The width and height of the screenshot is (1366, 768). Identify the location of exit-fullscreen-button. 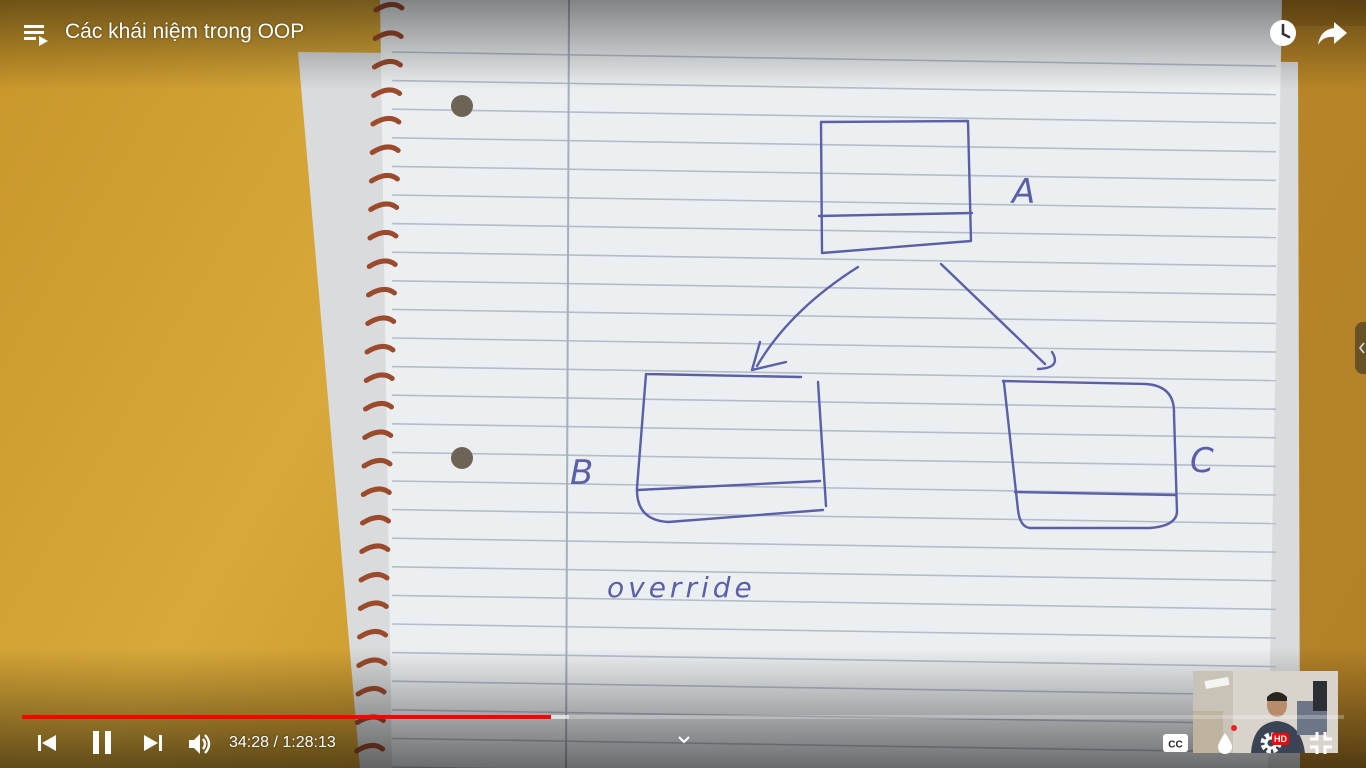
(1321, 743).